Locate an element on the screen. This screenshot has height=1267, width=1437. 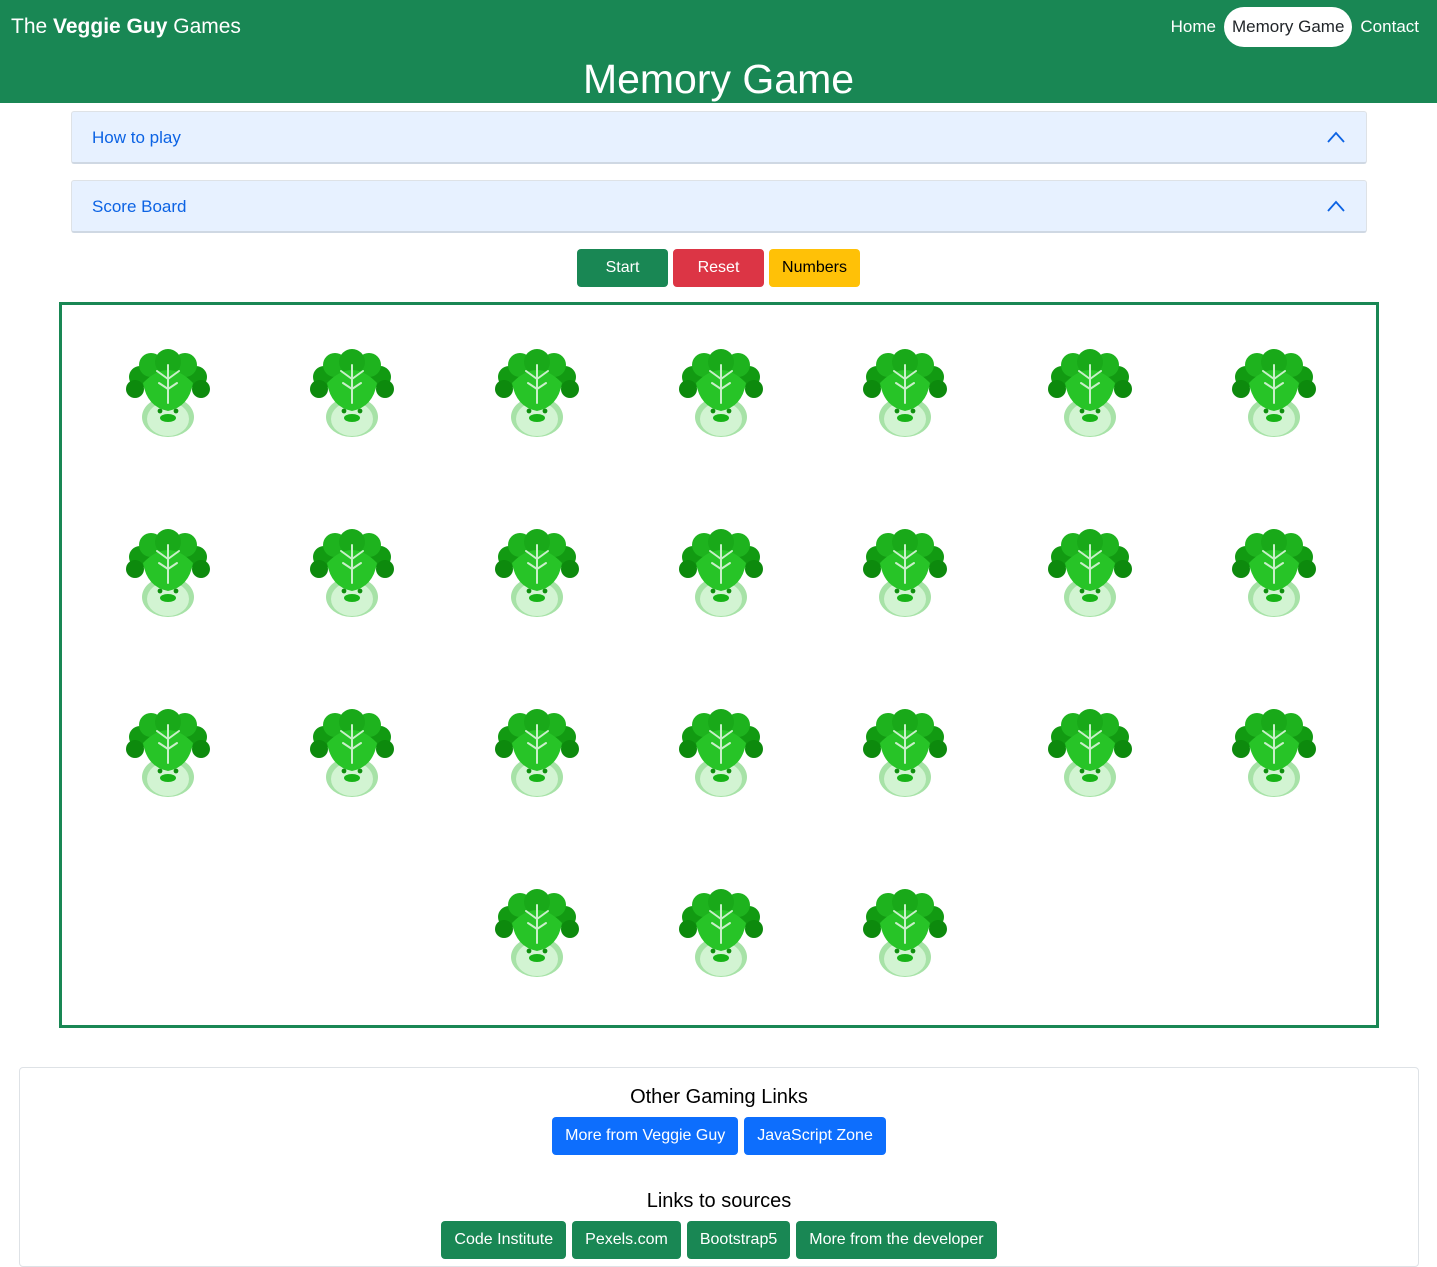
accordion-score-board: Score Board is located at coordinates (719, 206).